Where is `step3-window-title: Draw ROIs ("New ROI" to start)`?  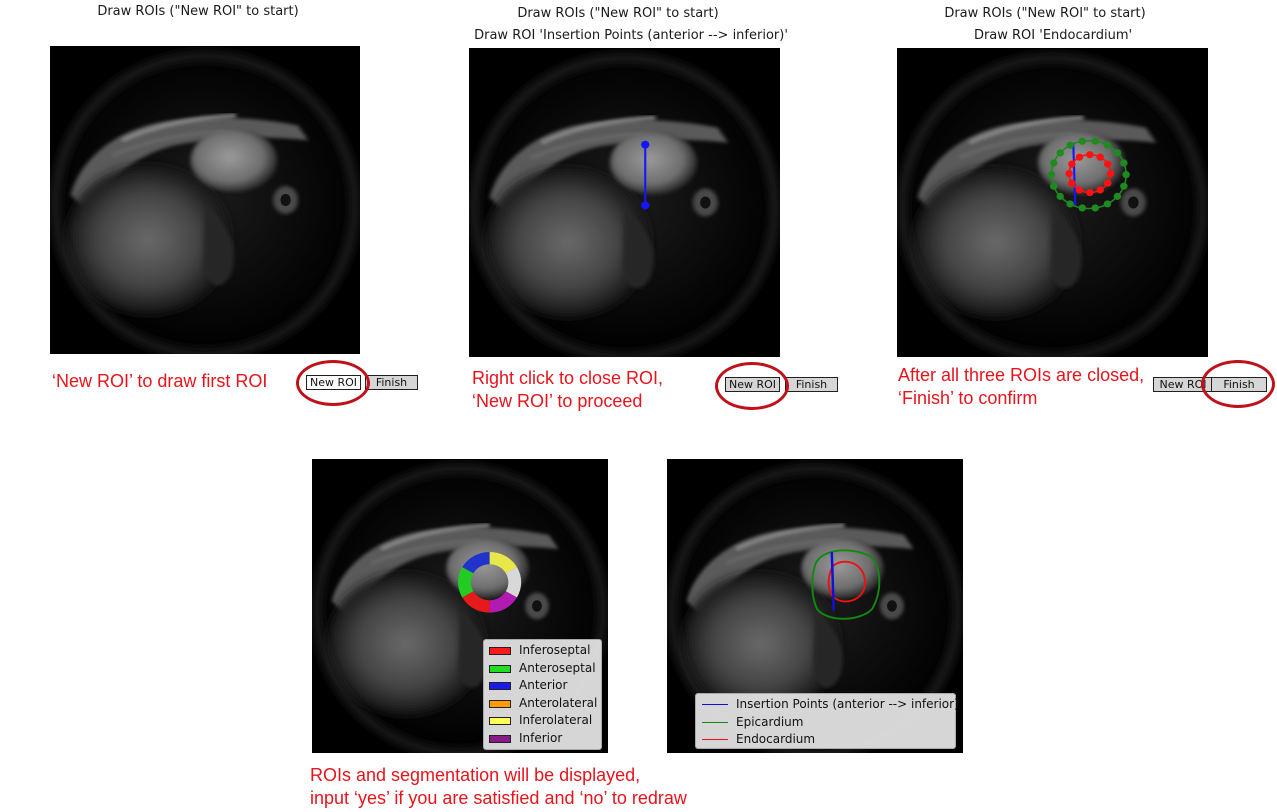 step3-window-title: Draw ROIs ("New ROI" to start) is located at coordinates (1045, 13).